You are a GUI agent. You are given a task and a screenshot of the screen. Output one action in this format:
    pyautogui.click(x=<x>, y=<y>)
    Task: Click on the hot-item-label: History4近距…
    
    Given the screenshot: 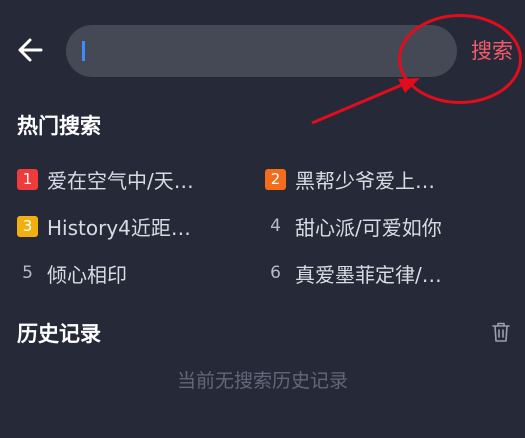 What is the action you would take?
    pyautogui.click(x=119, y=227)
    